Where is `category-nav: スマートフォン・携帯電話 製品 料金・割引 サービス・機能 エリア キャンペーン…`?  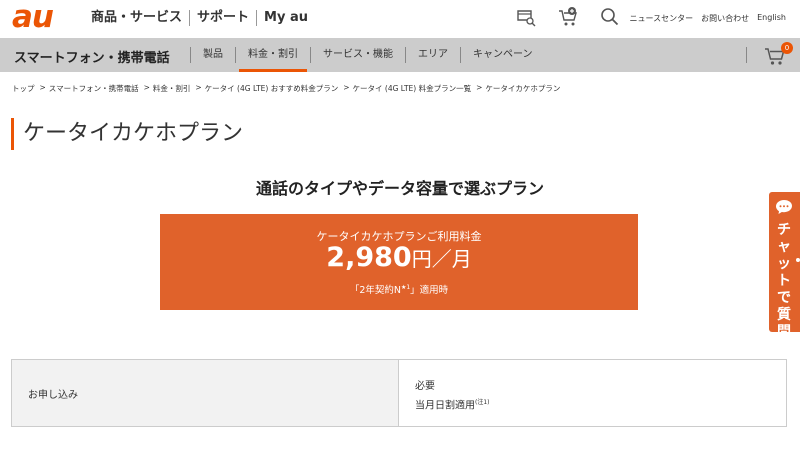
category-nav: スマートフォン・携帯電話 製品 料金・割引 サービス・機能 エリア キャンペーン… is located at coordinates (400, 55).